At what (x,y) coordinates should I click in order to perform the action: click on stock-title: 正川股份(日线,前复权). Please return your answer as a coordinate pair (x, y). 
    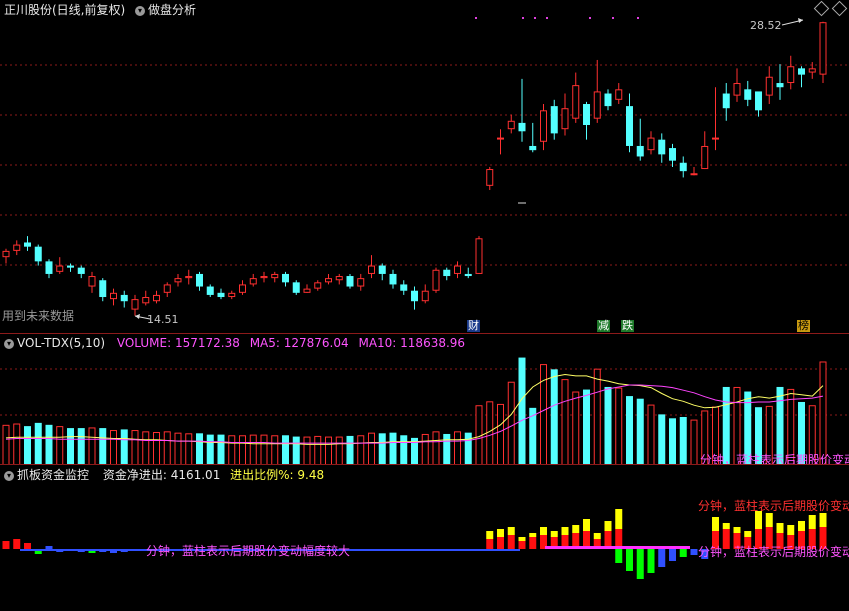
    Looking at the image, I should click on (65, 10).